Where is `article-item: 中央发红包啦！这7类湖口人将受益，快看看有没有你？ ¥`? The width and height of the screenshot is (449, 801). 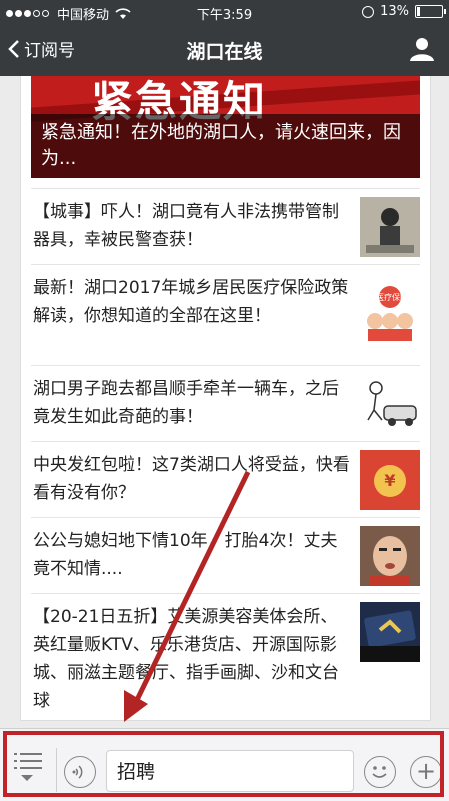 article-item: 中央发红包啦！这7类湖口人将受益，快看看有没有你？ ¥ is located at coordinates (225, 479).